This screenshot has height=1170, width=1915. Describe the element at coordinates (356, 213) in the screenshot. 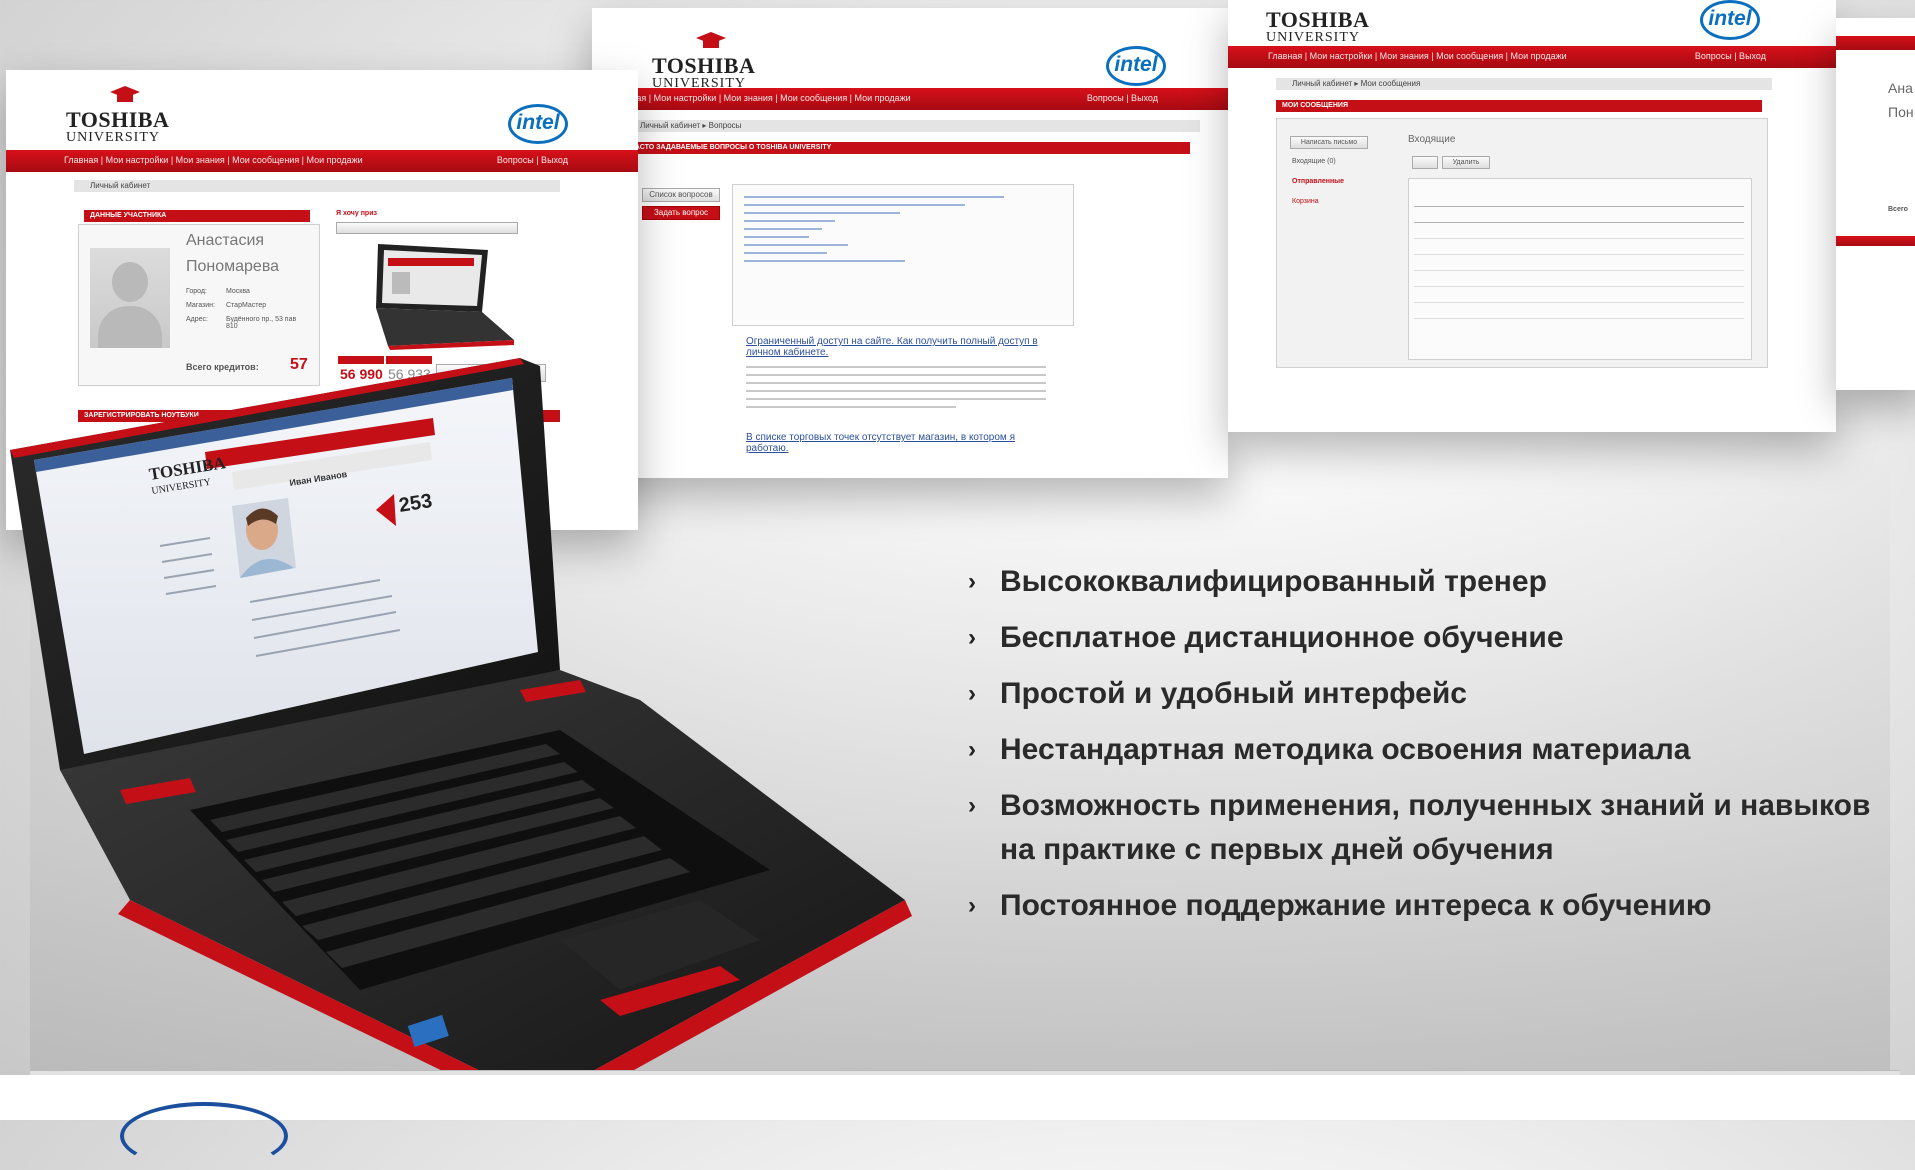

I see `section-header-prize: Я хочу приз` at that location.